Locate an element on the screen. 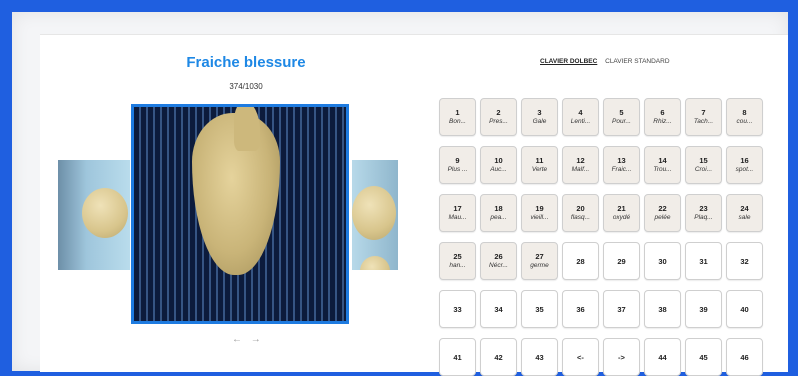 This screenshot has width=798, height=376. key-38: 38 is located at coordinates (662, 309).